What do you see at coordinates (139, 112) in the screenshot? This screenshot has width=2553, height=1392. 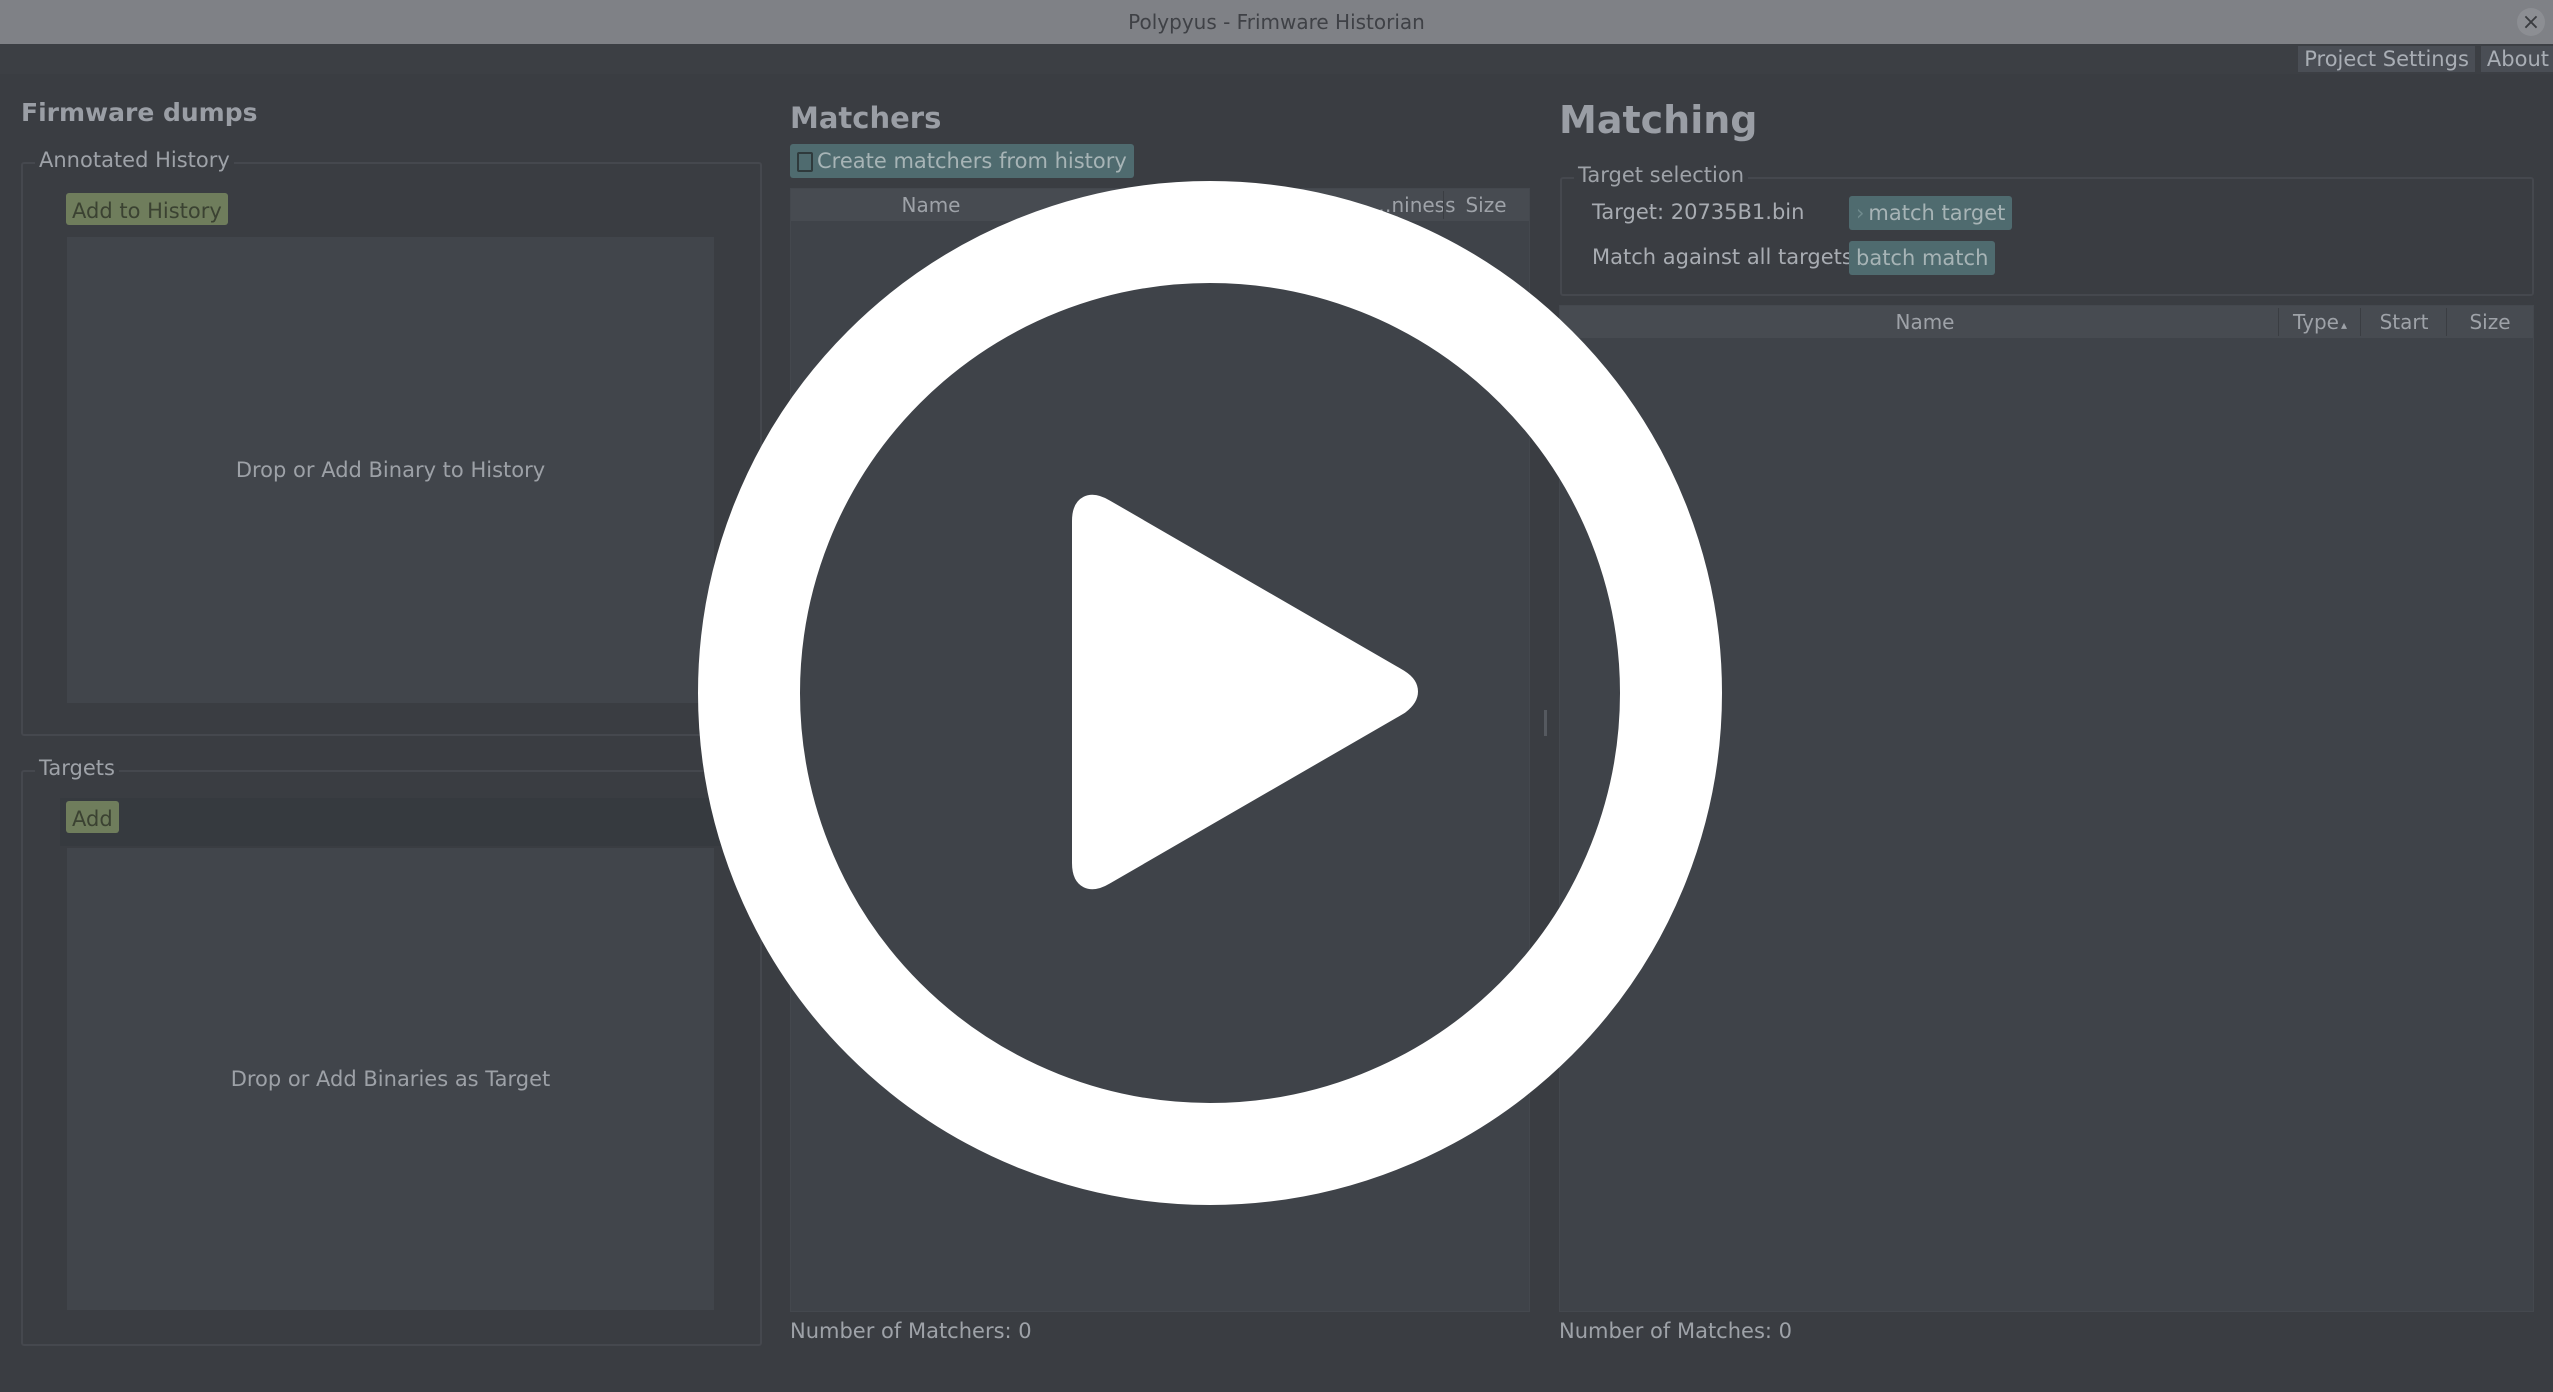 I see `firmware-dumps-heading: Firmware dumps` at bounding box center [139, 112].